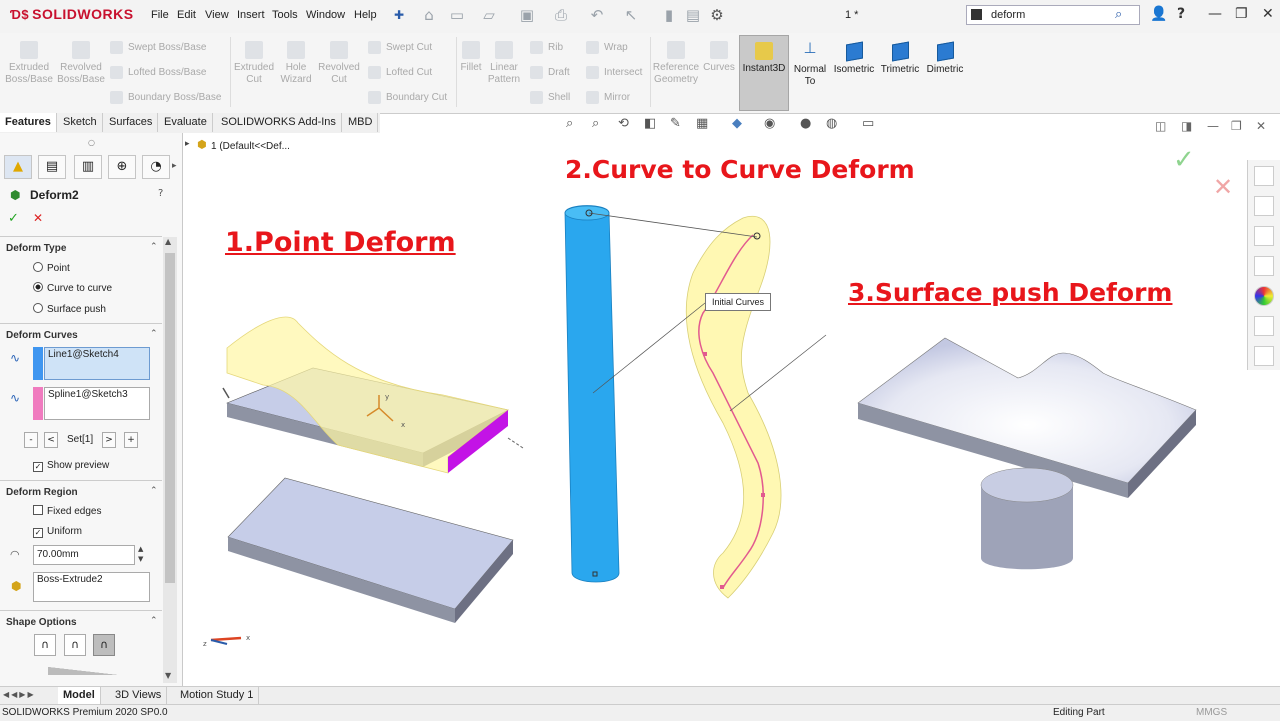 This screenshot has width=1280, height=721. What do you see at coordinates (669, 15) in the screenshot?
I see `rebuild-icon: ▮` at bounding box center [669, 15].